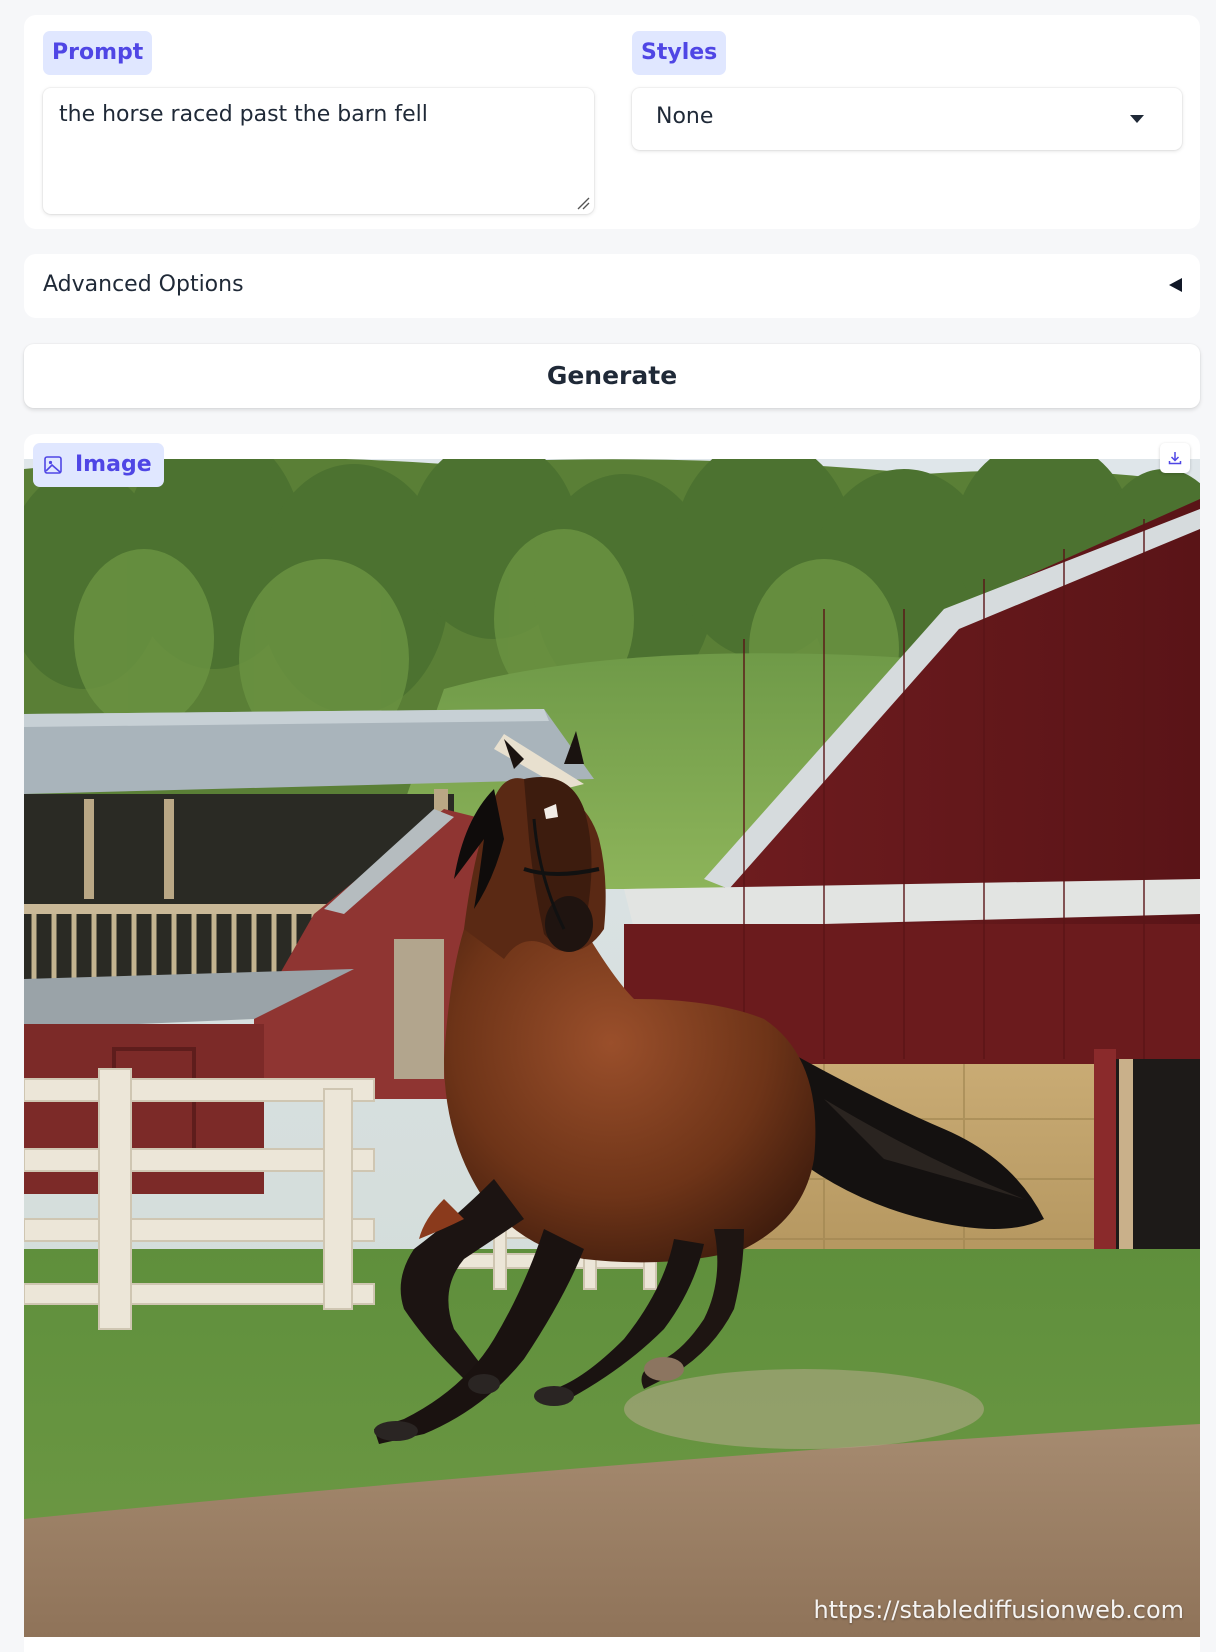  Describe the element at coordinates (612, 376) in the screenshot. I see `generate-button: Generate` at that location.